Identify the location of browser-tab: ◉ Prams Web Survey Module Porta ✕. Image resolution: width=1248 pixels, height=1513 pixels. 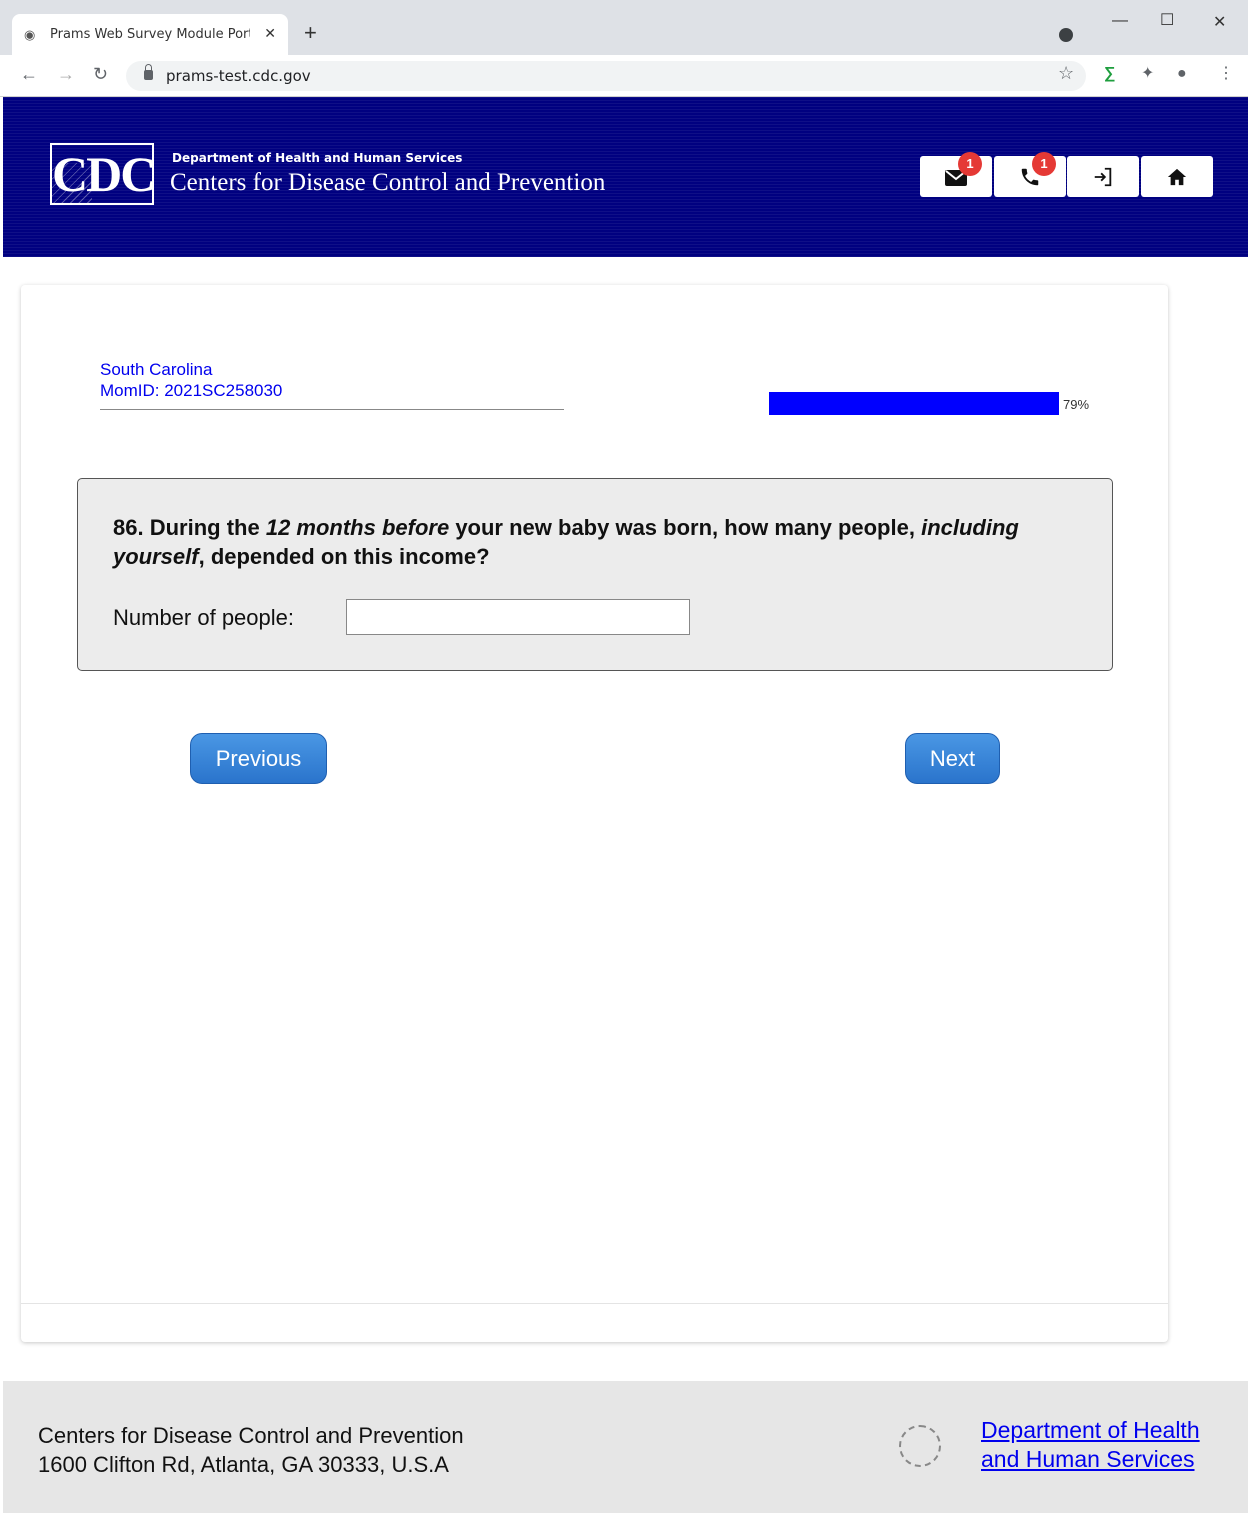
(150, 34).